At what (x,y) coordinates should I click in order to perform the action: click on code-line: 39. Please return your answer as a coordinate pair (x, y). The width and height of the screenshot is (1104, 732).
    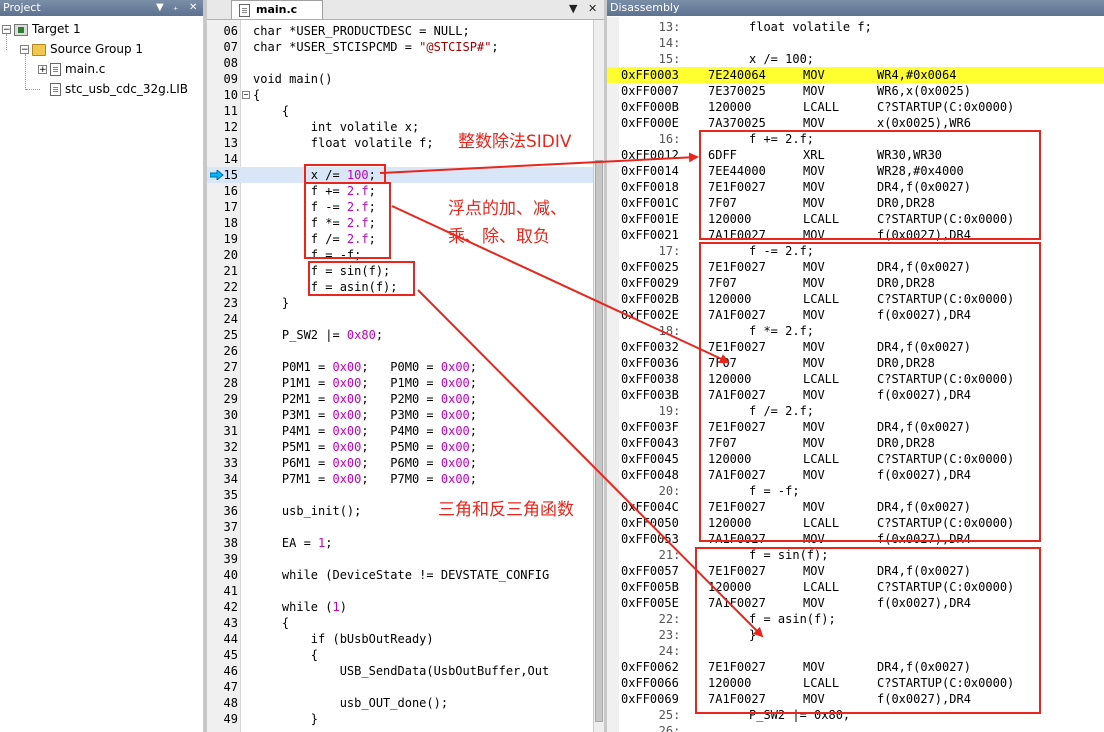
    Looking at the image, I should click on (400, 559).